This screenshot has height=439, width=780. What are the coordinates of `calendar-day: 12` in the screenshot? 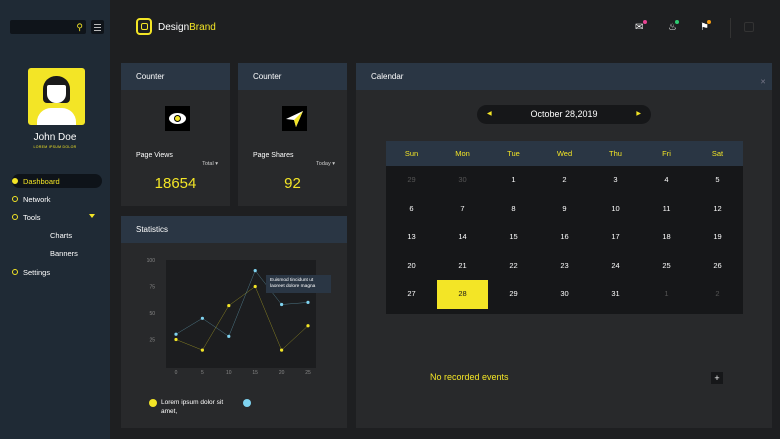 It's located at (717, 209).